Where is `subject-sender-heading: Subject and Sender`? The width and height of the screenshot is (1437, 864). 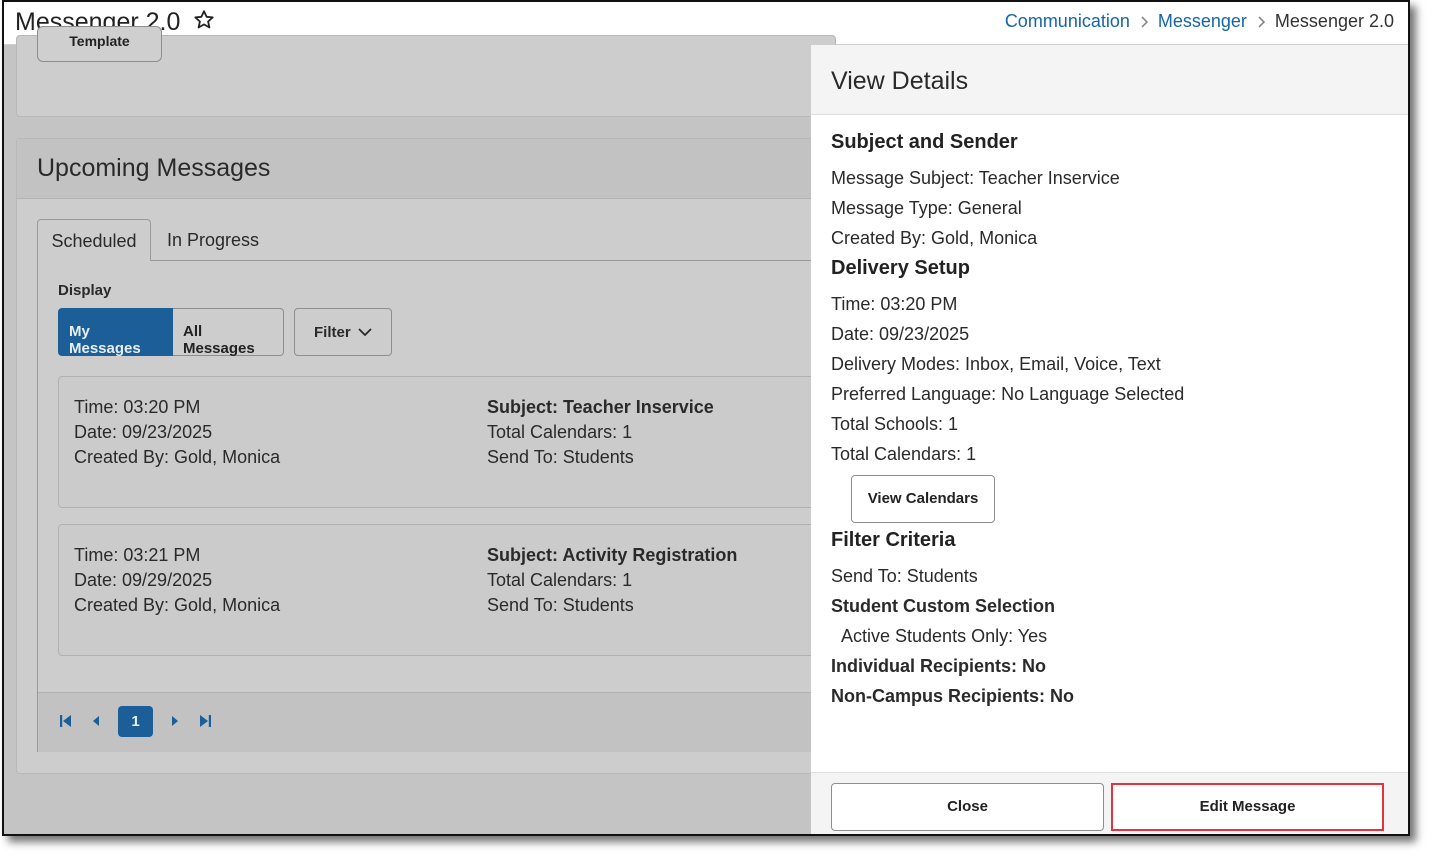 subject-sender-heading: Subject and Sender is located at coordinates (924, 142).